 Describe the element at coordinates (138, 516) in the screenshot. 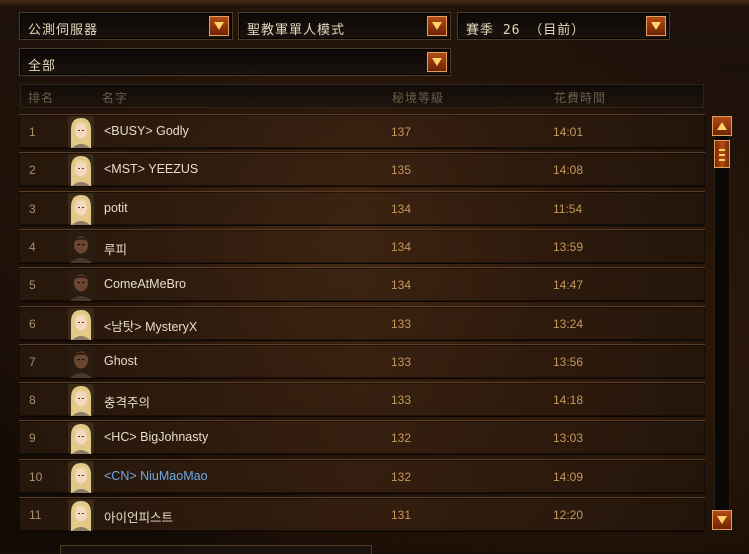

I see `row-player-name: 아이언피스트` at that location.